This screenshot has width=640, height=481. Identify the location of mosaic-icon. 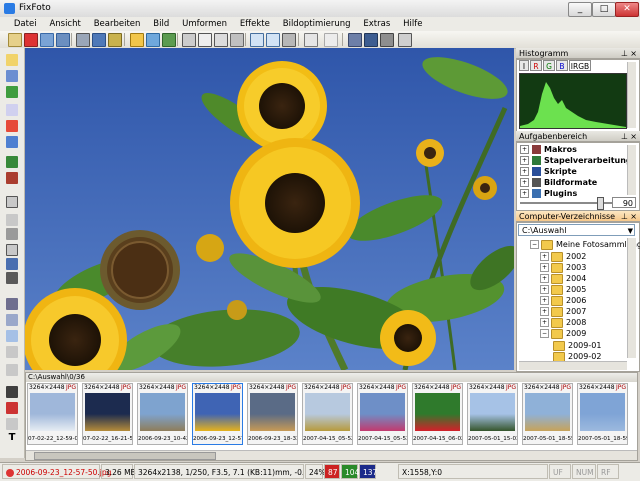
(12, 278).